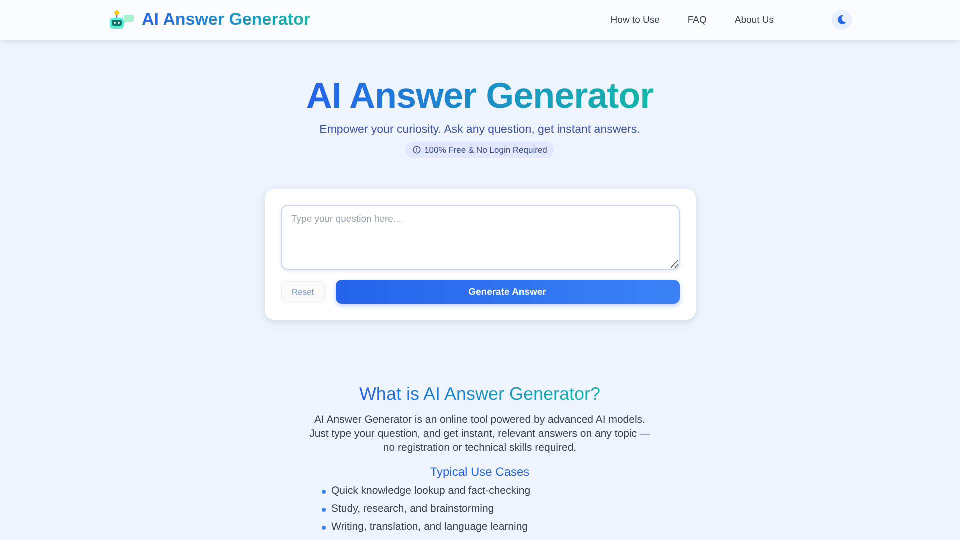 This screenshot has width=960, height=540. Describe the element at coordinates (431, 491) in the screenshot. I see `use-case-item: Quick knowledge lookup and fact-checking` at that location.